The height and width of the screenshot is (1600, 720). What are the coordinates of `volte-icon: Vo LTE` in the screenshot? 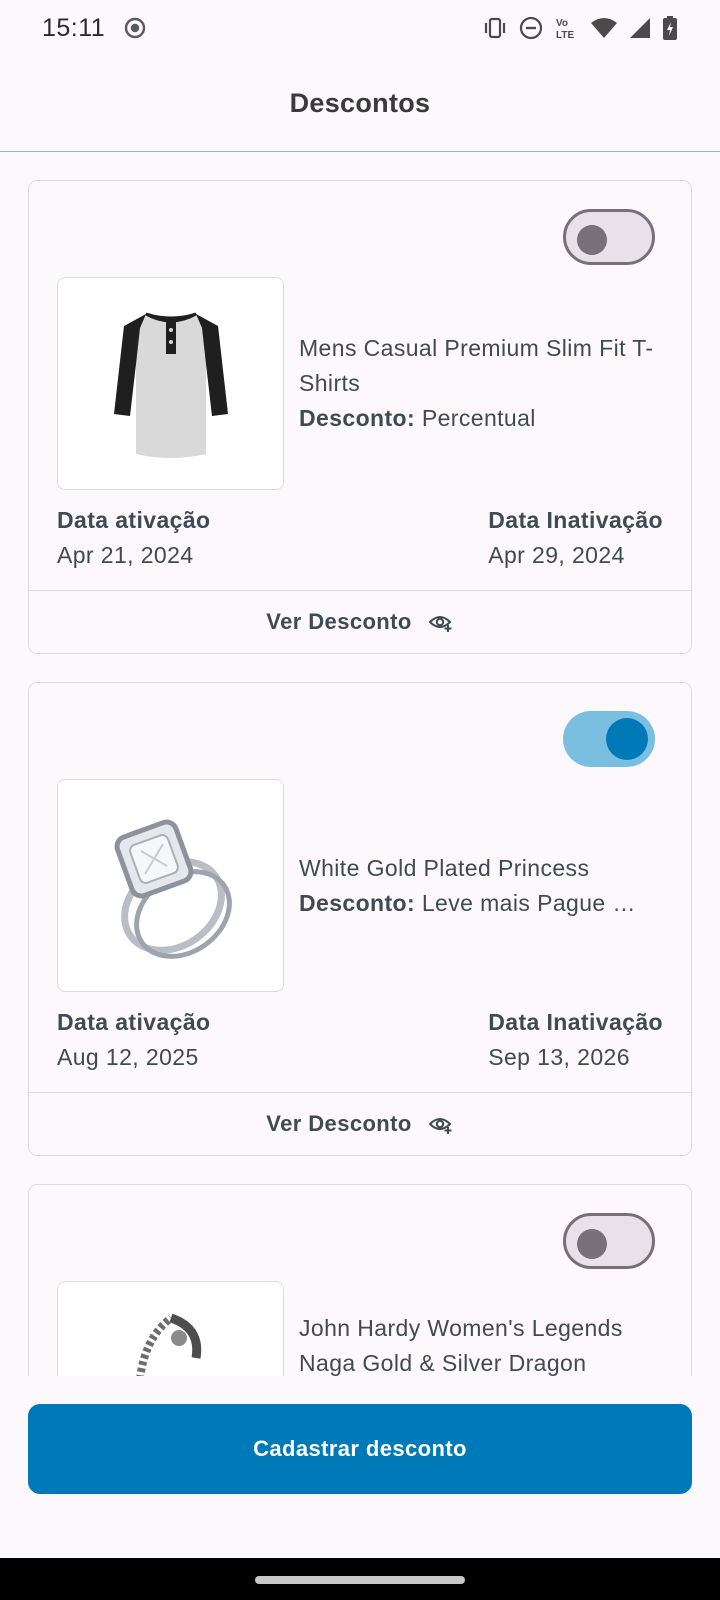 It's located at (565, 29).